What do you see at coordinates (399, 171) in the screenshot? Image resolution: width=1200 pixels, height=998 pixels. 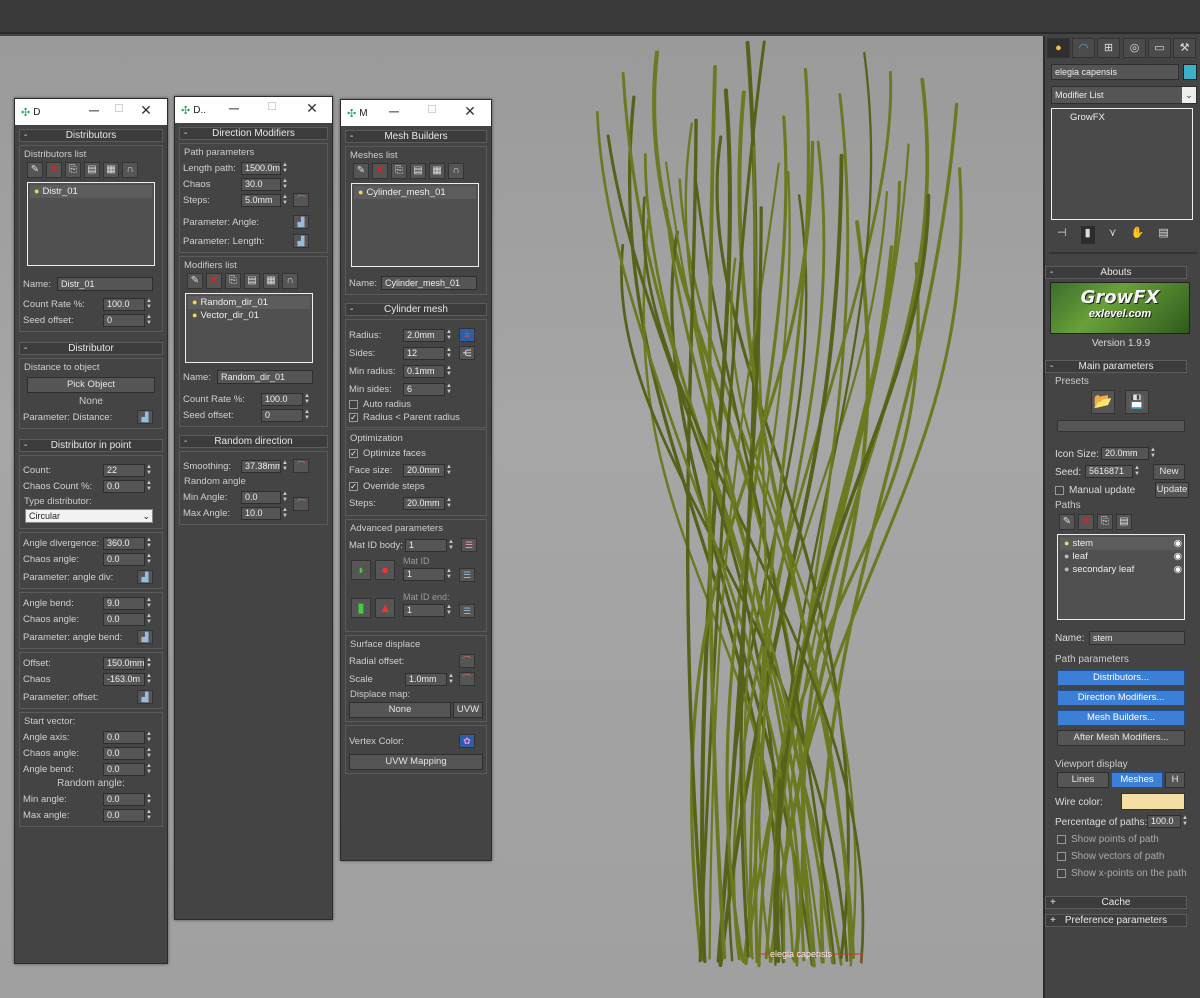 I see `copy-icon: ⎘` at bounding box center [399, 171].